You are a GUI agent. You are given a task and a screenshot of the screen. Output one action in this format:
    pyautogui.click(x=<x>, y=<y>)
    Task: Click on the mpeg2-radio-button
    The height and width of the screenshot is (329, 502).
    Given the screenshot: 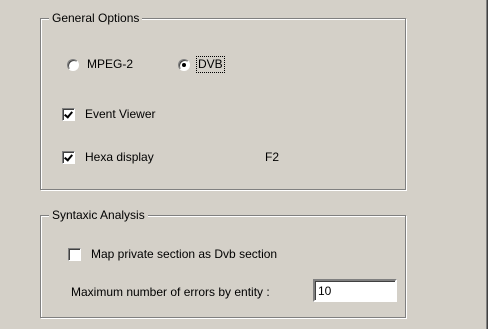 What is the action you would take?
    pyautogui.click(x=73, y=64)
    